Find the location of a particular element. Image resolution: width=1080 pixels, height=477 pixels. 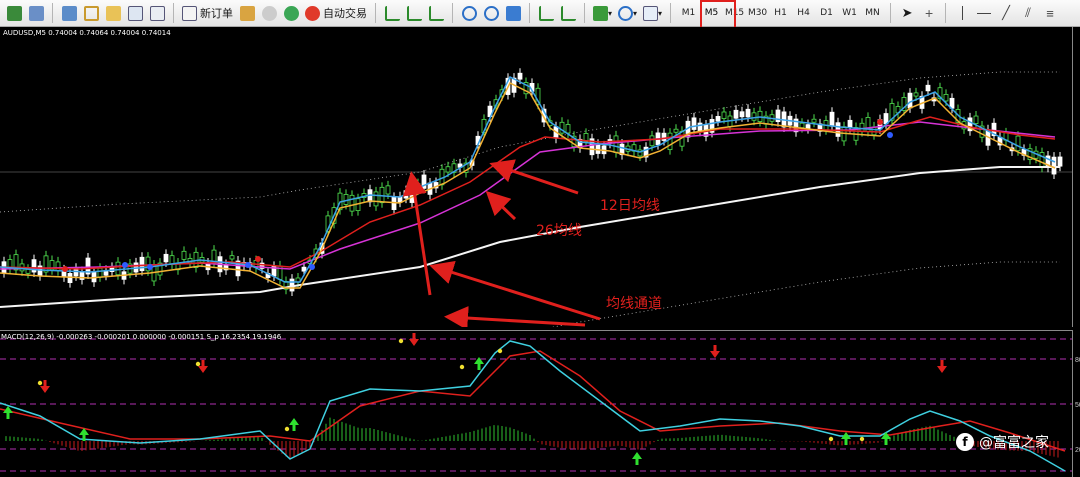

crosshair-icon: + is located at coordinates (929, 13).